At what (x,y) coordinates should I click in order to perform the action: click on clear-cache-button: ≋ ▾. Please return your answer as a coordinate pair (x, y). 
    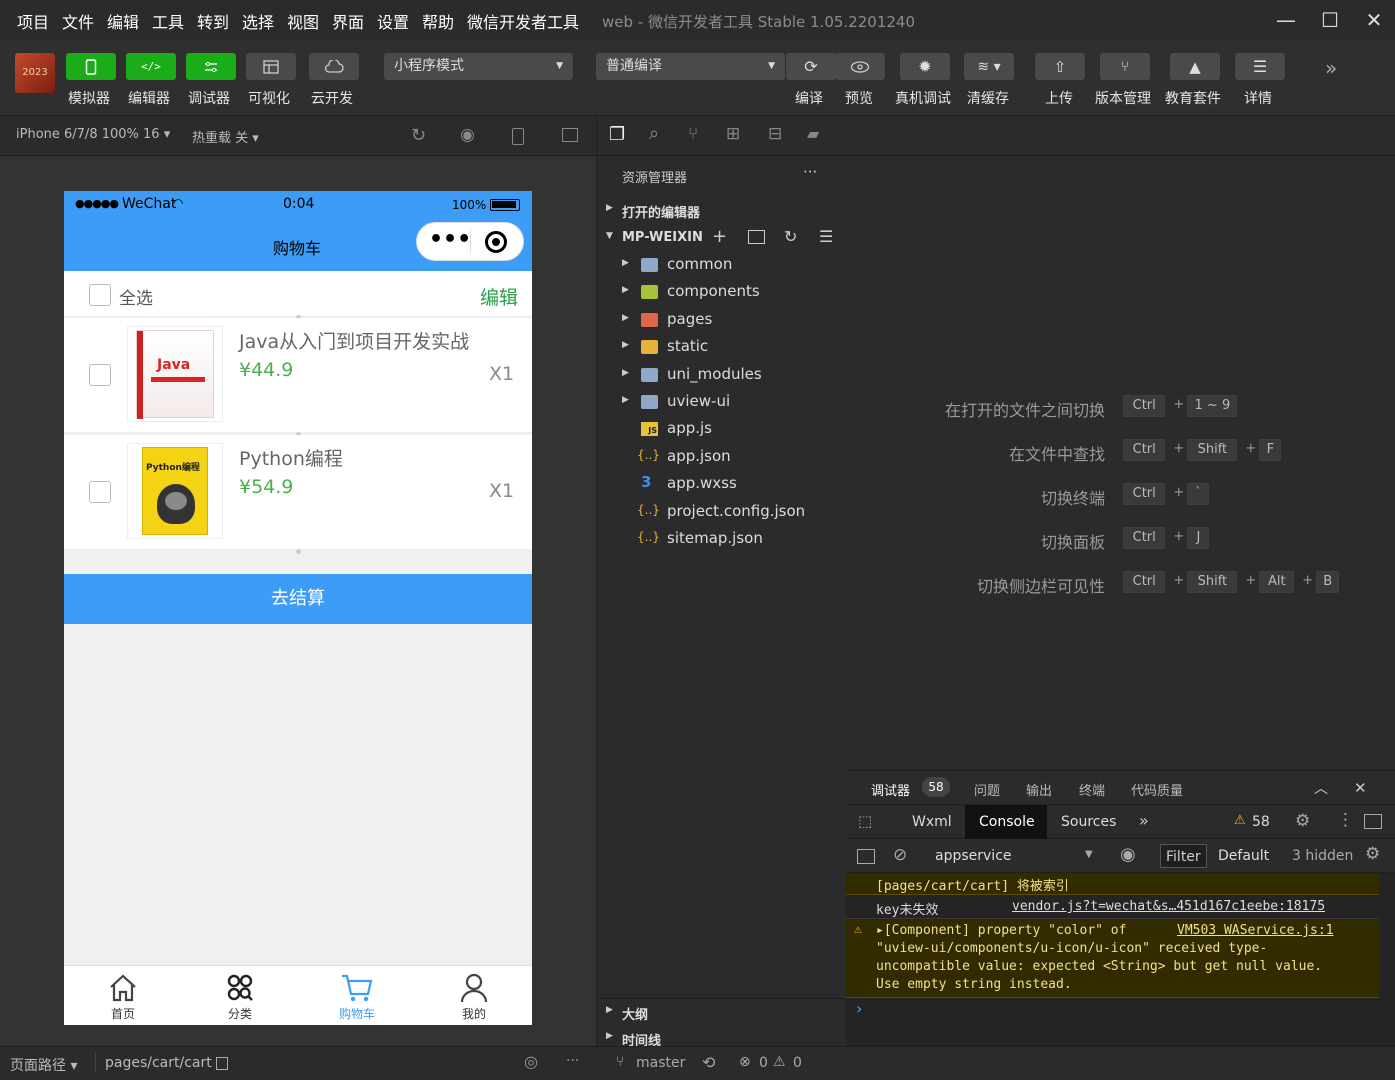
    Looking at the image, I should click on (989, 66).